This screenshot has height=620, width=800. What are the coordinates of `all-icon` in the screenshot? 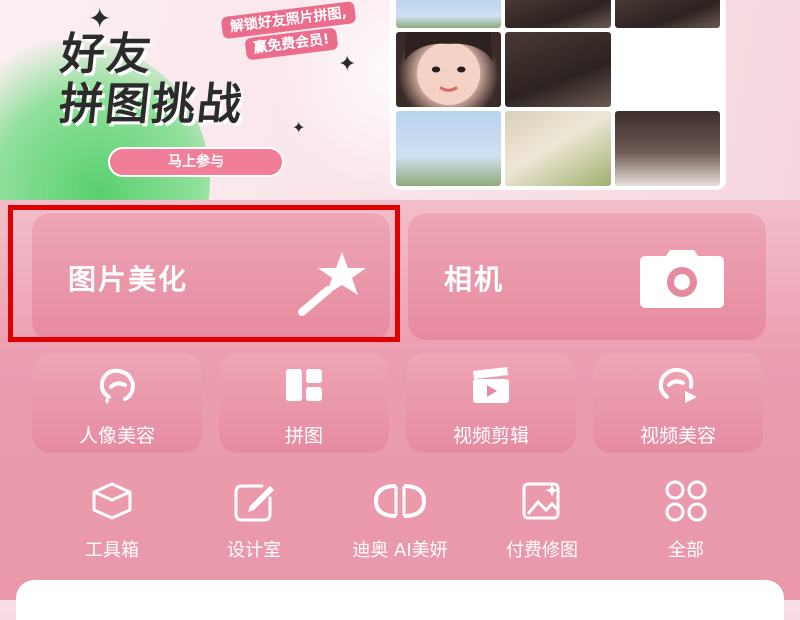 It's located at (686, 501).